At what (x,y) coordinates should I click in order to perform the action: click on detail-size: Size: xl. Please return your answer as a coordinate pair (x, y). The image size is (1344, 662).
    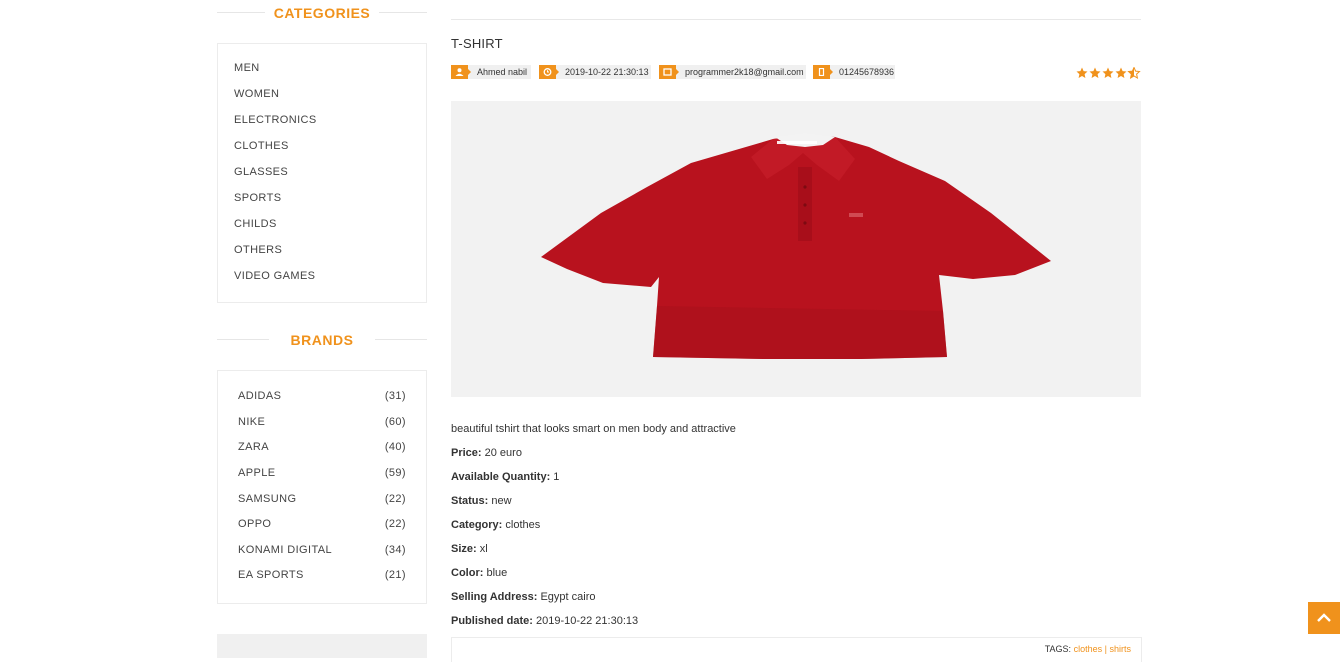
    Looking at the image, I should click on (469, 549).